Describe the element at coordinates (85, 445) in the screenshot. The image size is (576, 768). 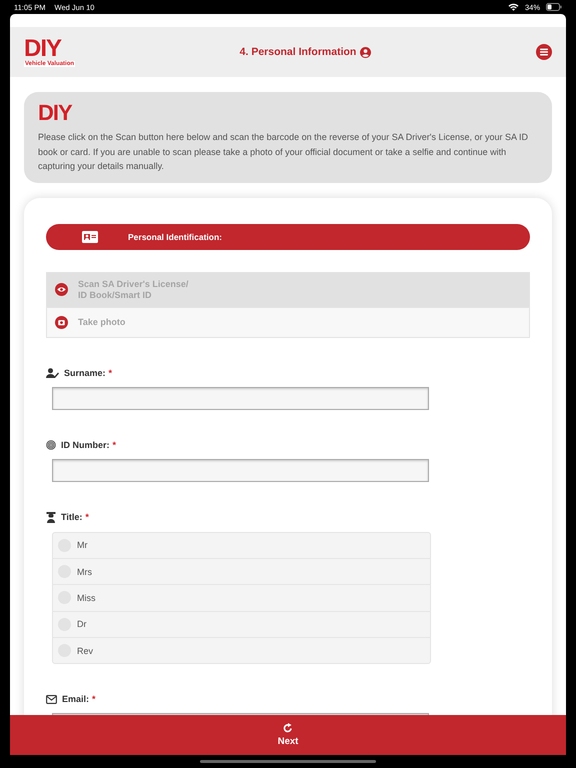
I see `field-label: ID Number:` at that location.